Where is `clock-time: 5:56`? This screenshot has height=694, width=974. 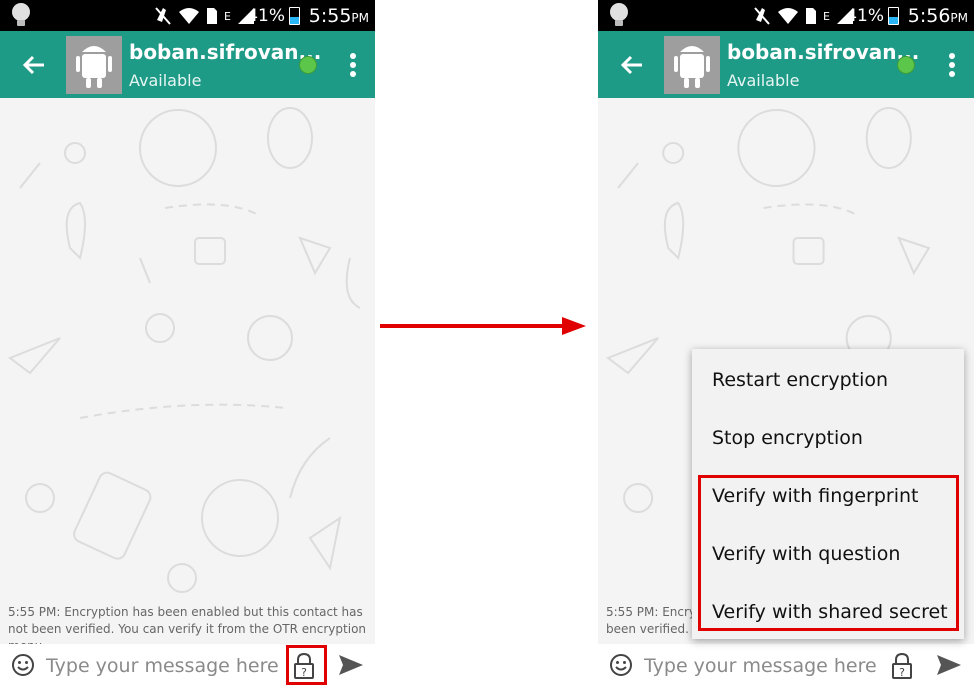
clock-time: 5:56 is located at coordinates (929, 16).